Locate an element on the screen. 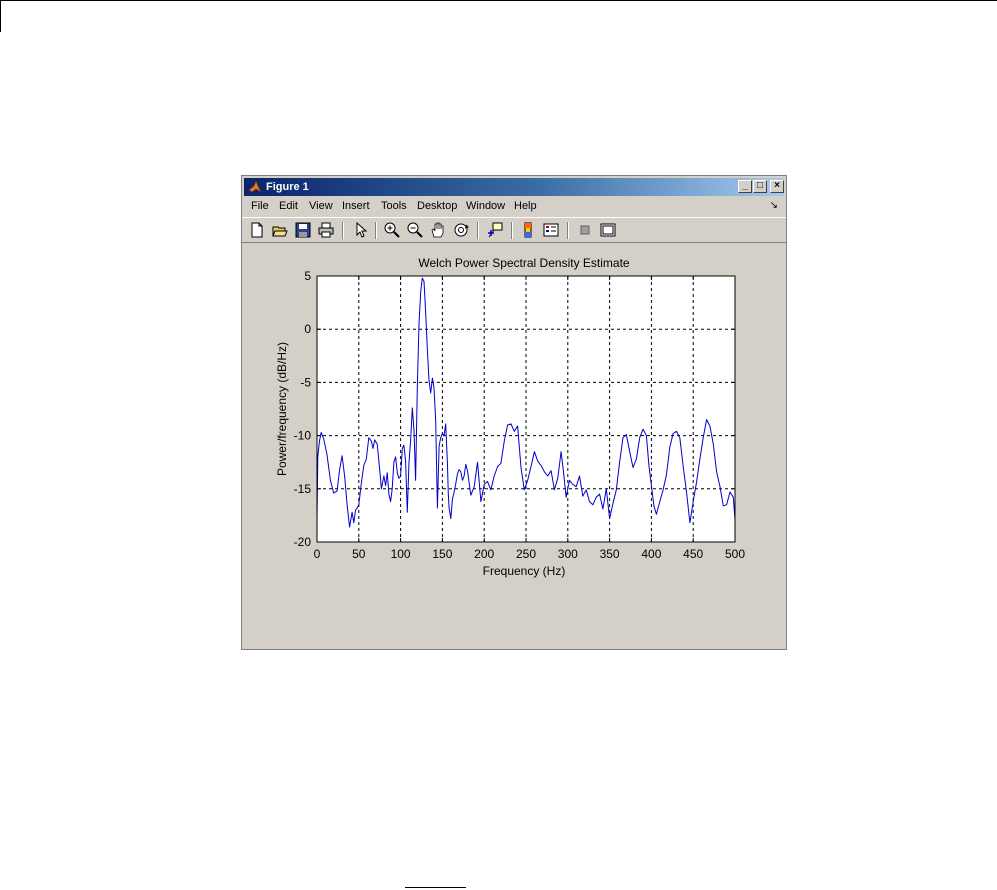 This screenshot has width=997, height=890. data-cursor-icon is located at coordinates (495, 230).